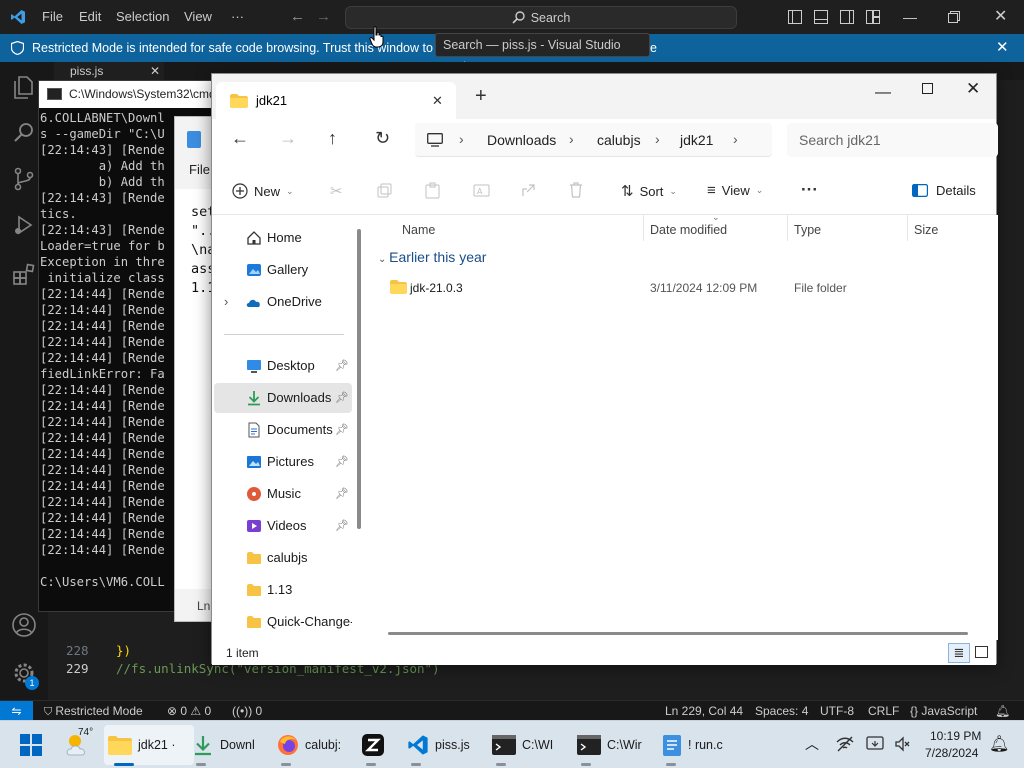  Describe the element at coordinates (24, 133) in the screenshot. I see `search-icon` at that location.